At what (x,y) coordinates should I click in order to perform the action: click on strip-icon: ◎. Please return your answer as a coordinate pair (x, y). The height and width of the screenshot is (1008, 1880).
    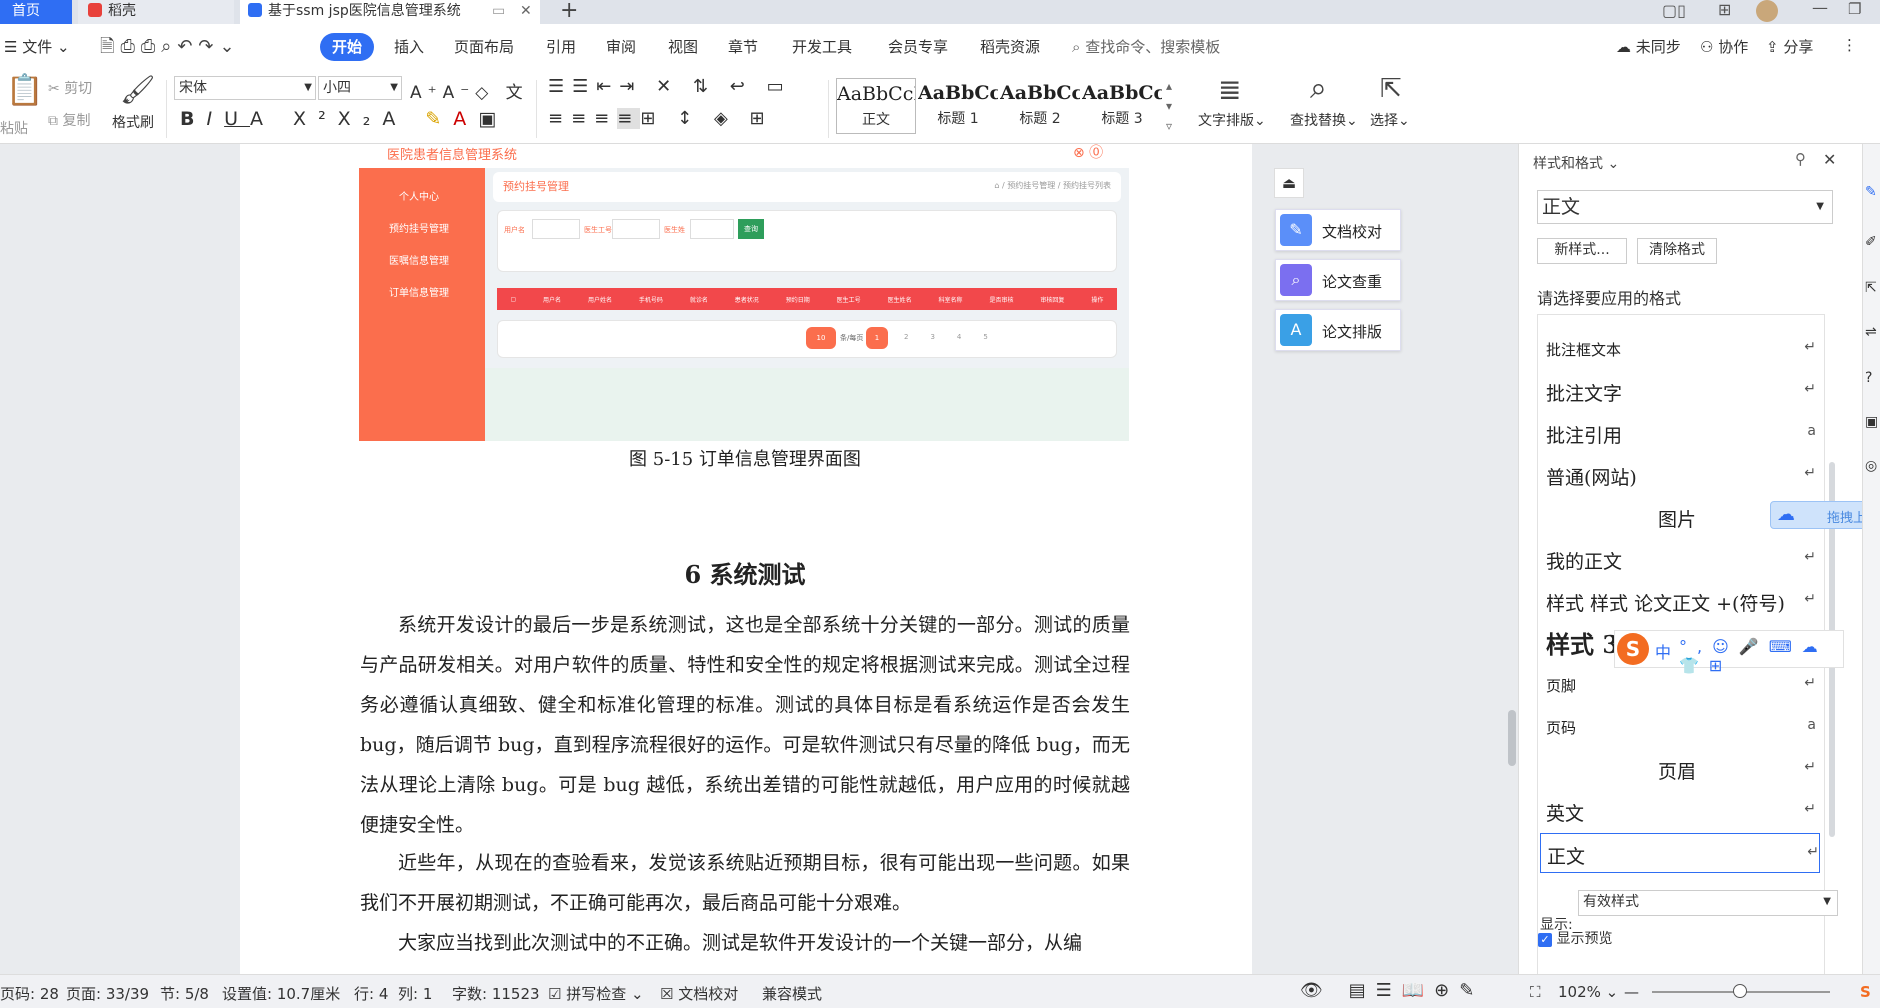
    Looking at the image, I should click on (1871, 466).